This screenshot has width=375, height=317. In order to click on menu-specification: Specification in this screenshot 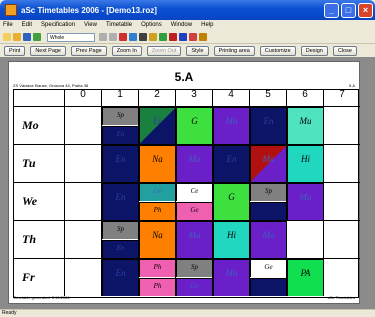, I will do `click(58, 25)`.